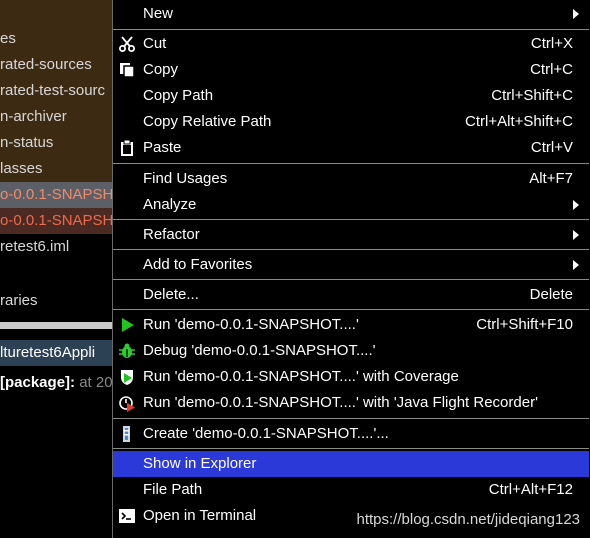  What do you see at coordinates (519, 121) in the screenshot?
I see `menu-shortcut: Ctrl+Alt+Shift+C` at bounding box center [519, 121].